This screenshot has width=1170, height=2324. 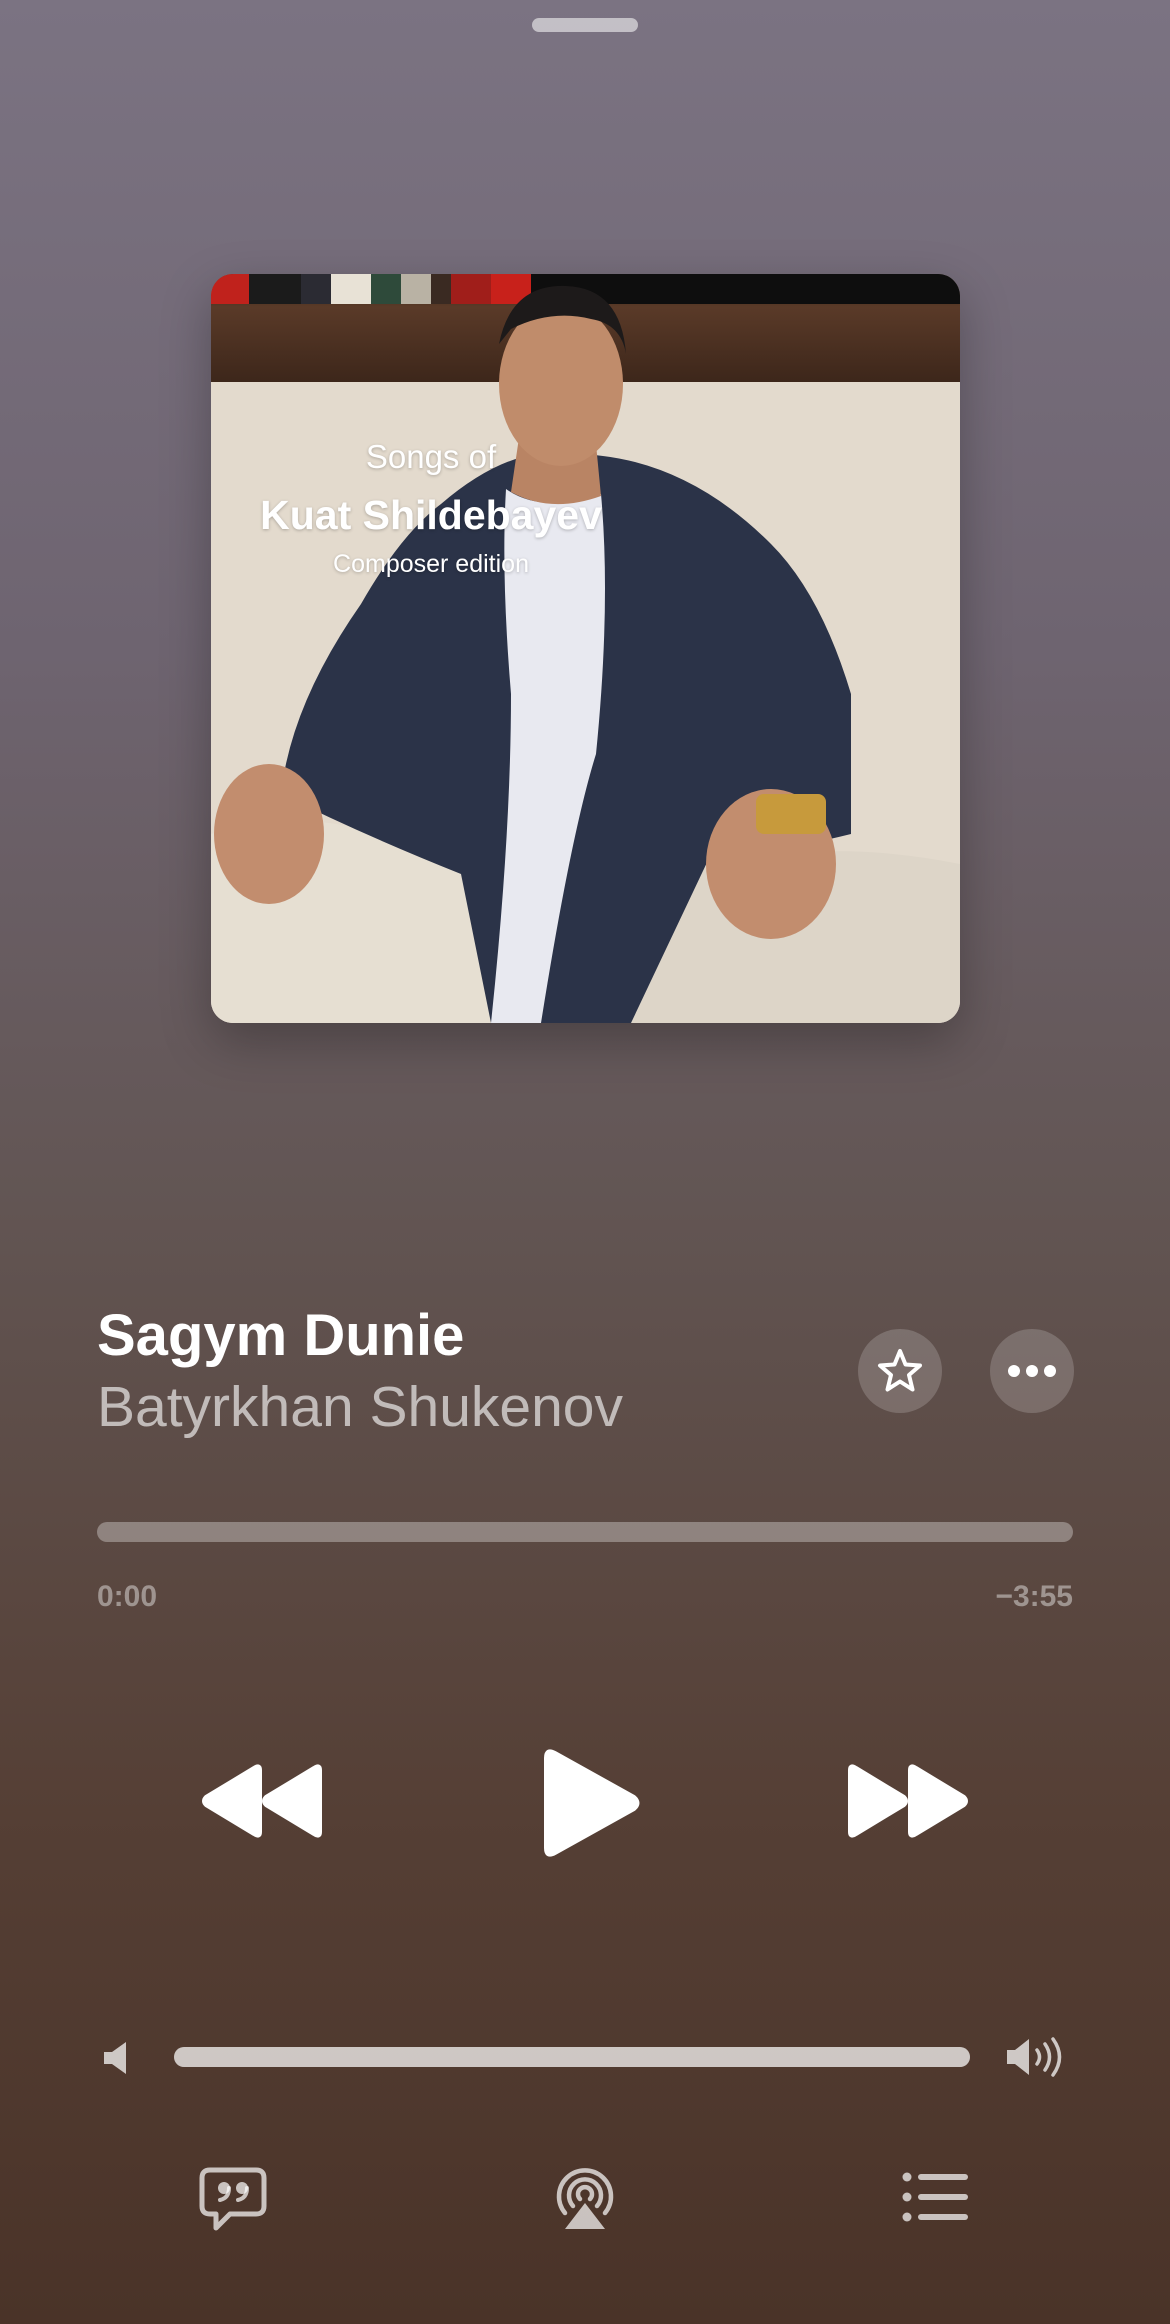 I want to click on lyrics-quote-bubble-icon, so click(x=233, y=2199).